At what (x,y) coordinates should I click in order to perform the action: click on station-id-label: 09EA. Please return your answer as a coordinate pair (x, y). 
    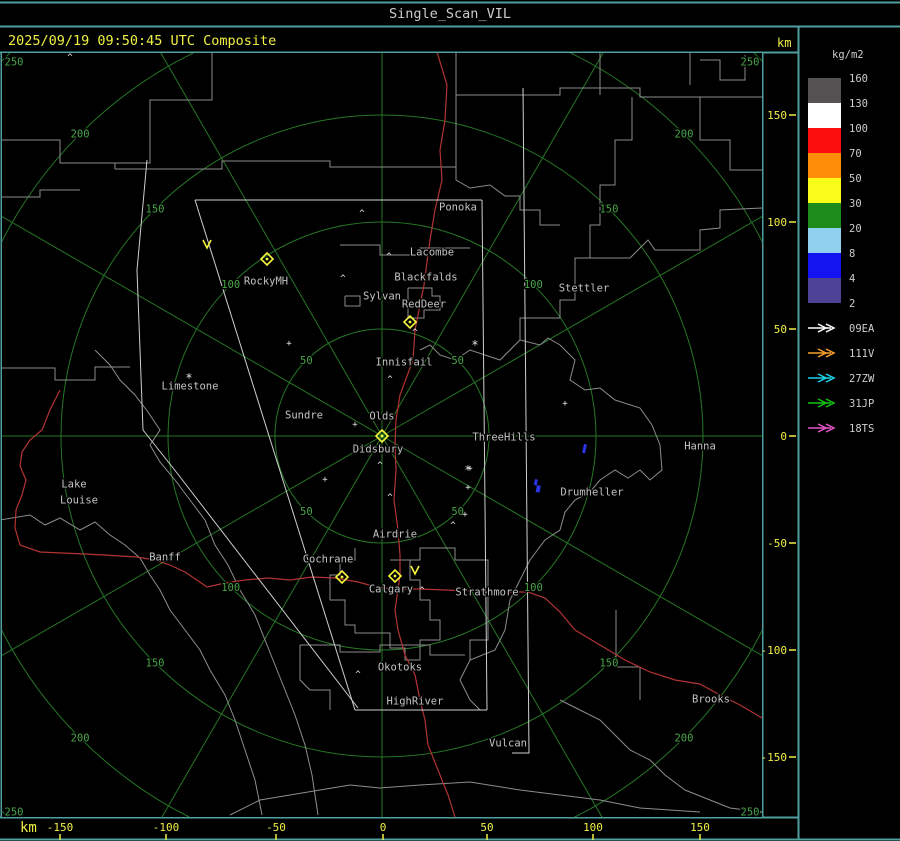
    Looking at the image, I should click on (862, 329).